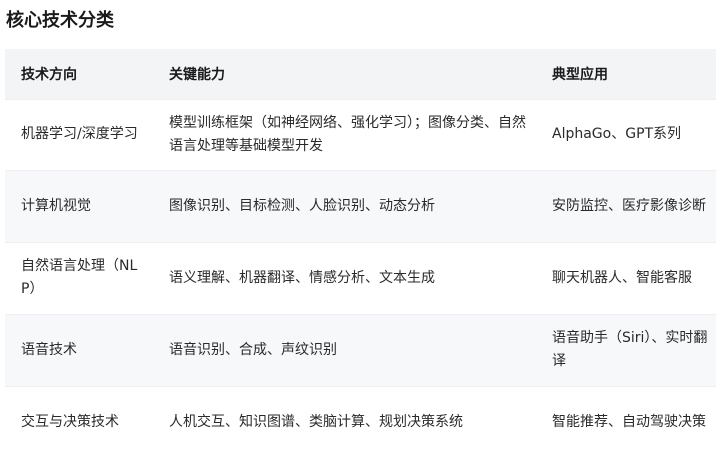  What do you see at coordinates (56, 205) in the screenshot?
I see `cell-direction: 计算机视觉` at bounding box center [56, 205].